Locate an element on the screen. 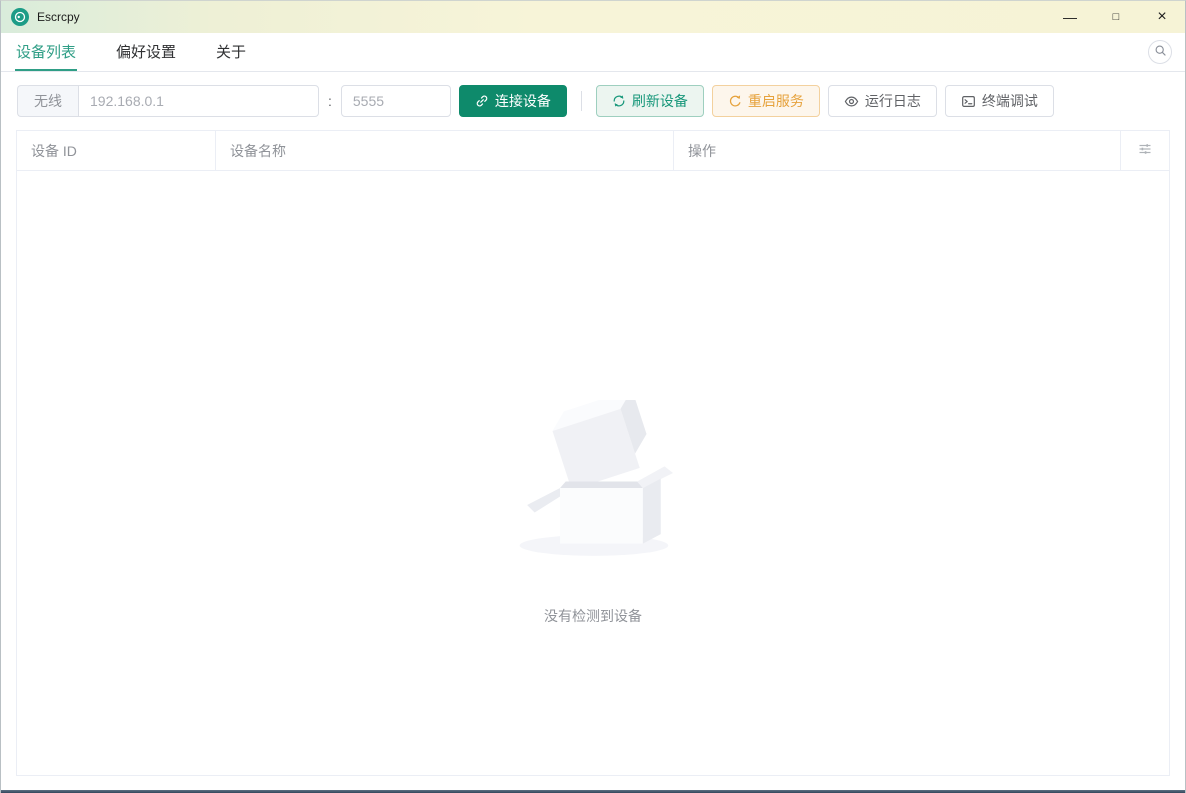 The height and width of the screenshot is (793, 1186). operation-sliders-icon is located at coordinates (1145, 150).